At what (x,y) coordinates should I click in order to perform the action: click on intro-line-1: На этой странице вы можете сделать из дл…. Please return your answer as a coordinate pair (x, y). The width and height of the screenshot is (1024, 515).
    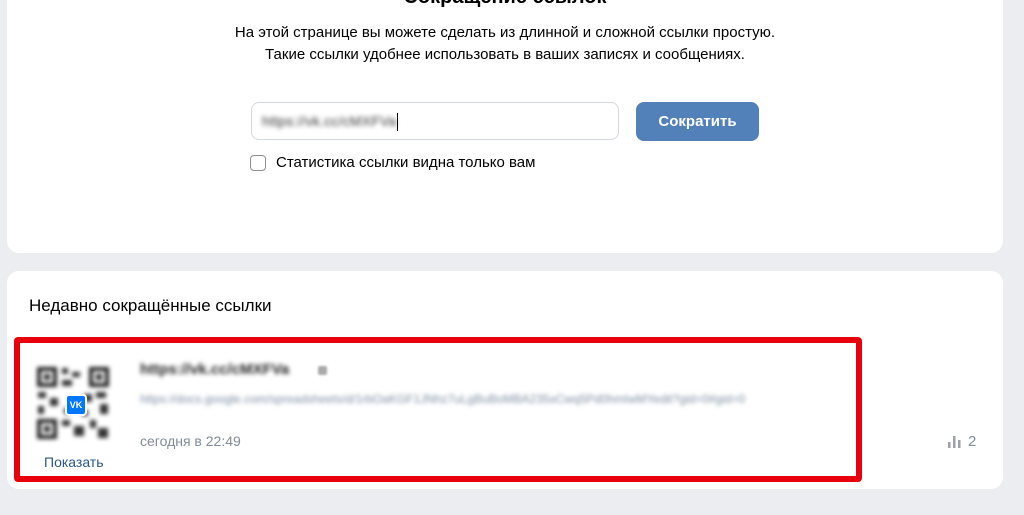
    Looking at the image, I should click on (505, 32).